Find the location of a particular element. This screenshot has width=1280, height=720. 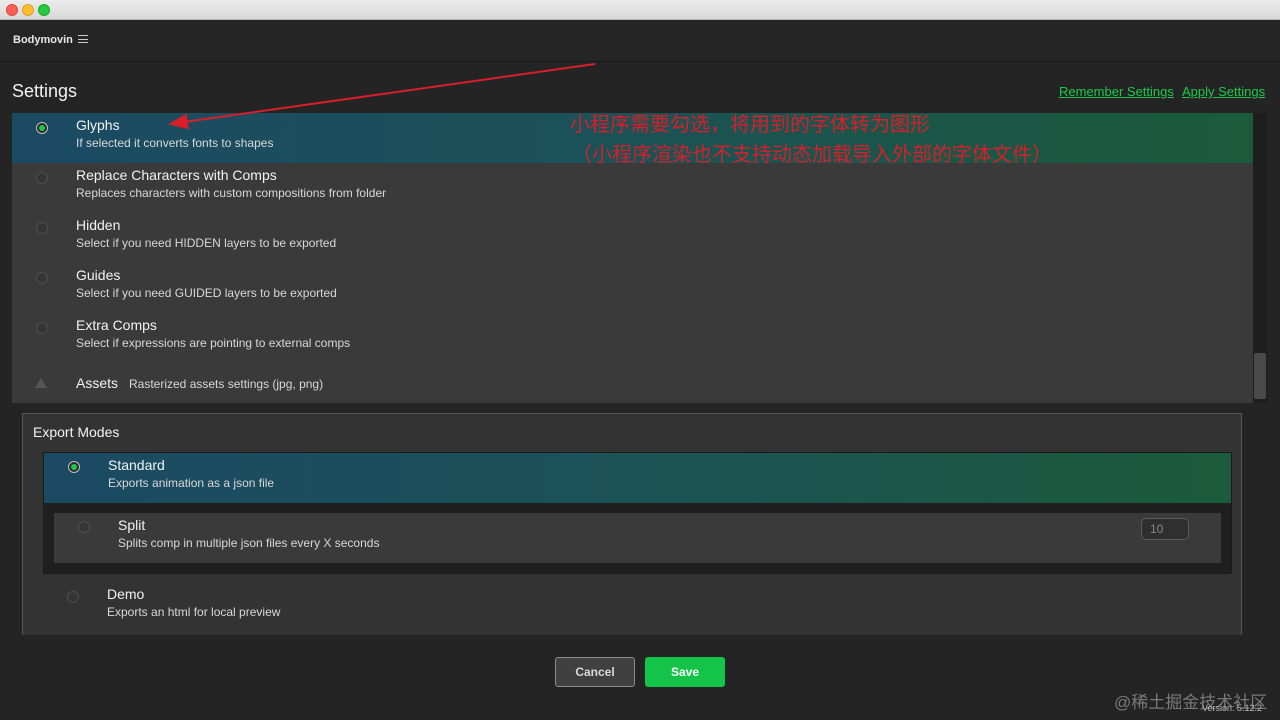

assets-description: Rasterized assets settings (jpg, png) is located at coordinates (226, 384).